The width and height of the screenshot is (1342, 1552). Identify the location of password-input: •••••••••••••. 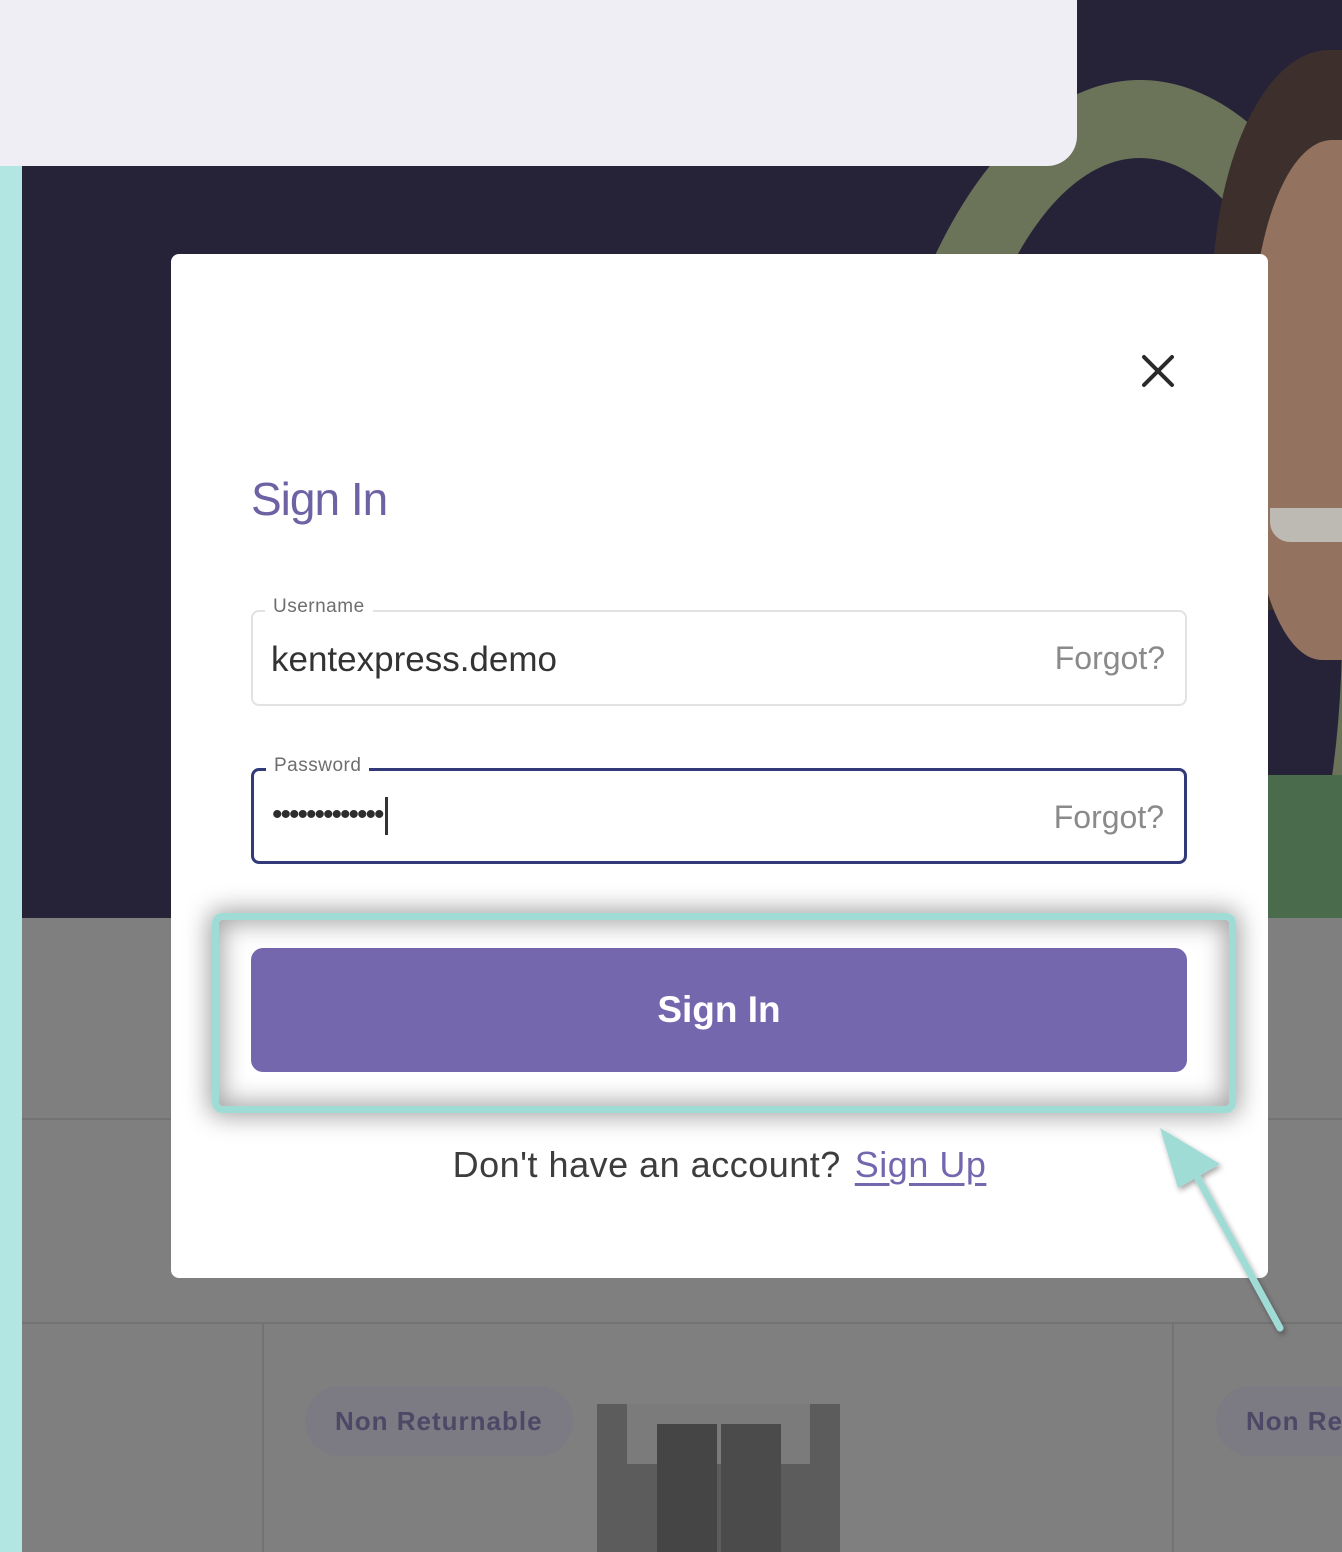
(330, 816).